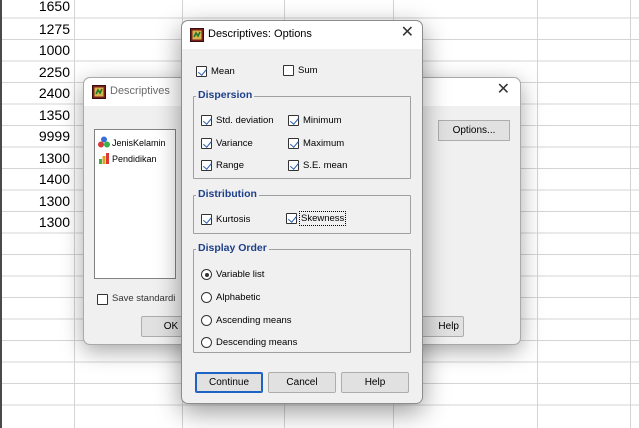  What do you see at coordinates (102, 299) in the screenshot?
I see `save-standardized-checkbox` at bounding box center [102, 299].